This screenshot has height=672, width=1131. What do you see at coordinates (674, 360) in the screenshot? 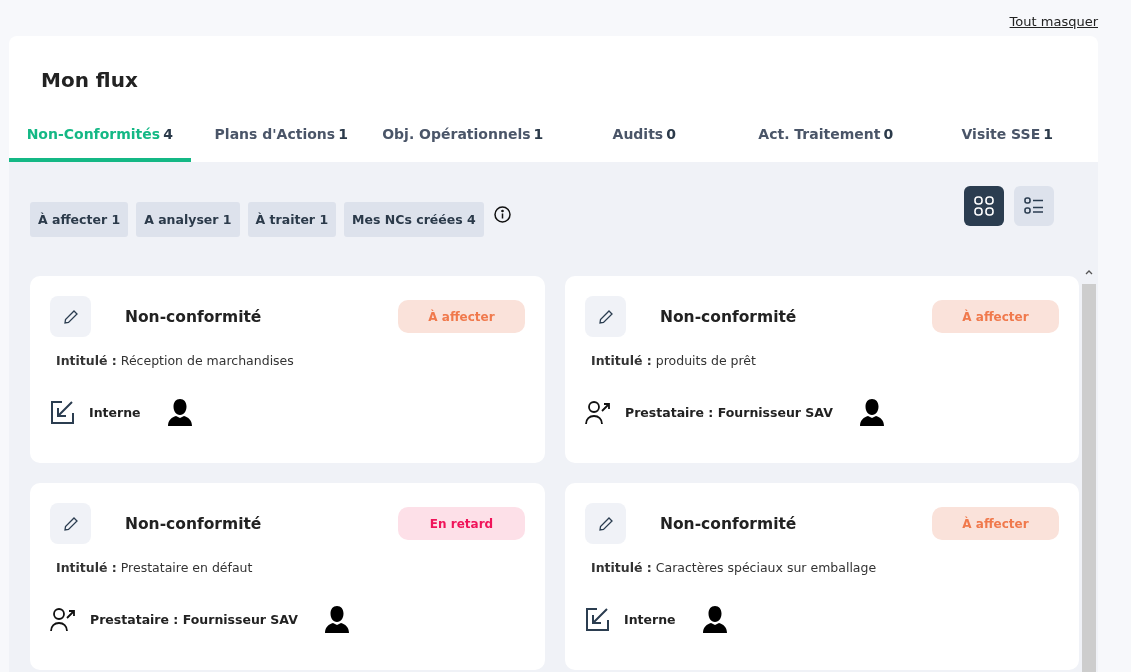
I see `card-subject: Intitulé : produits de prêt` at bounding box center [674, 360].